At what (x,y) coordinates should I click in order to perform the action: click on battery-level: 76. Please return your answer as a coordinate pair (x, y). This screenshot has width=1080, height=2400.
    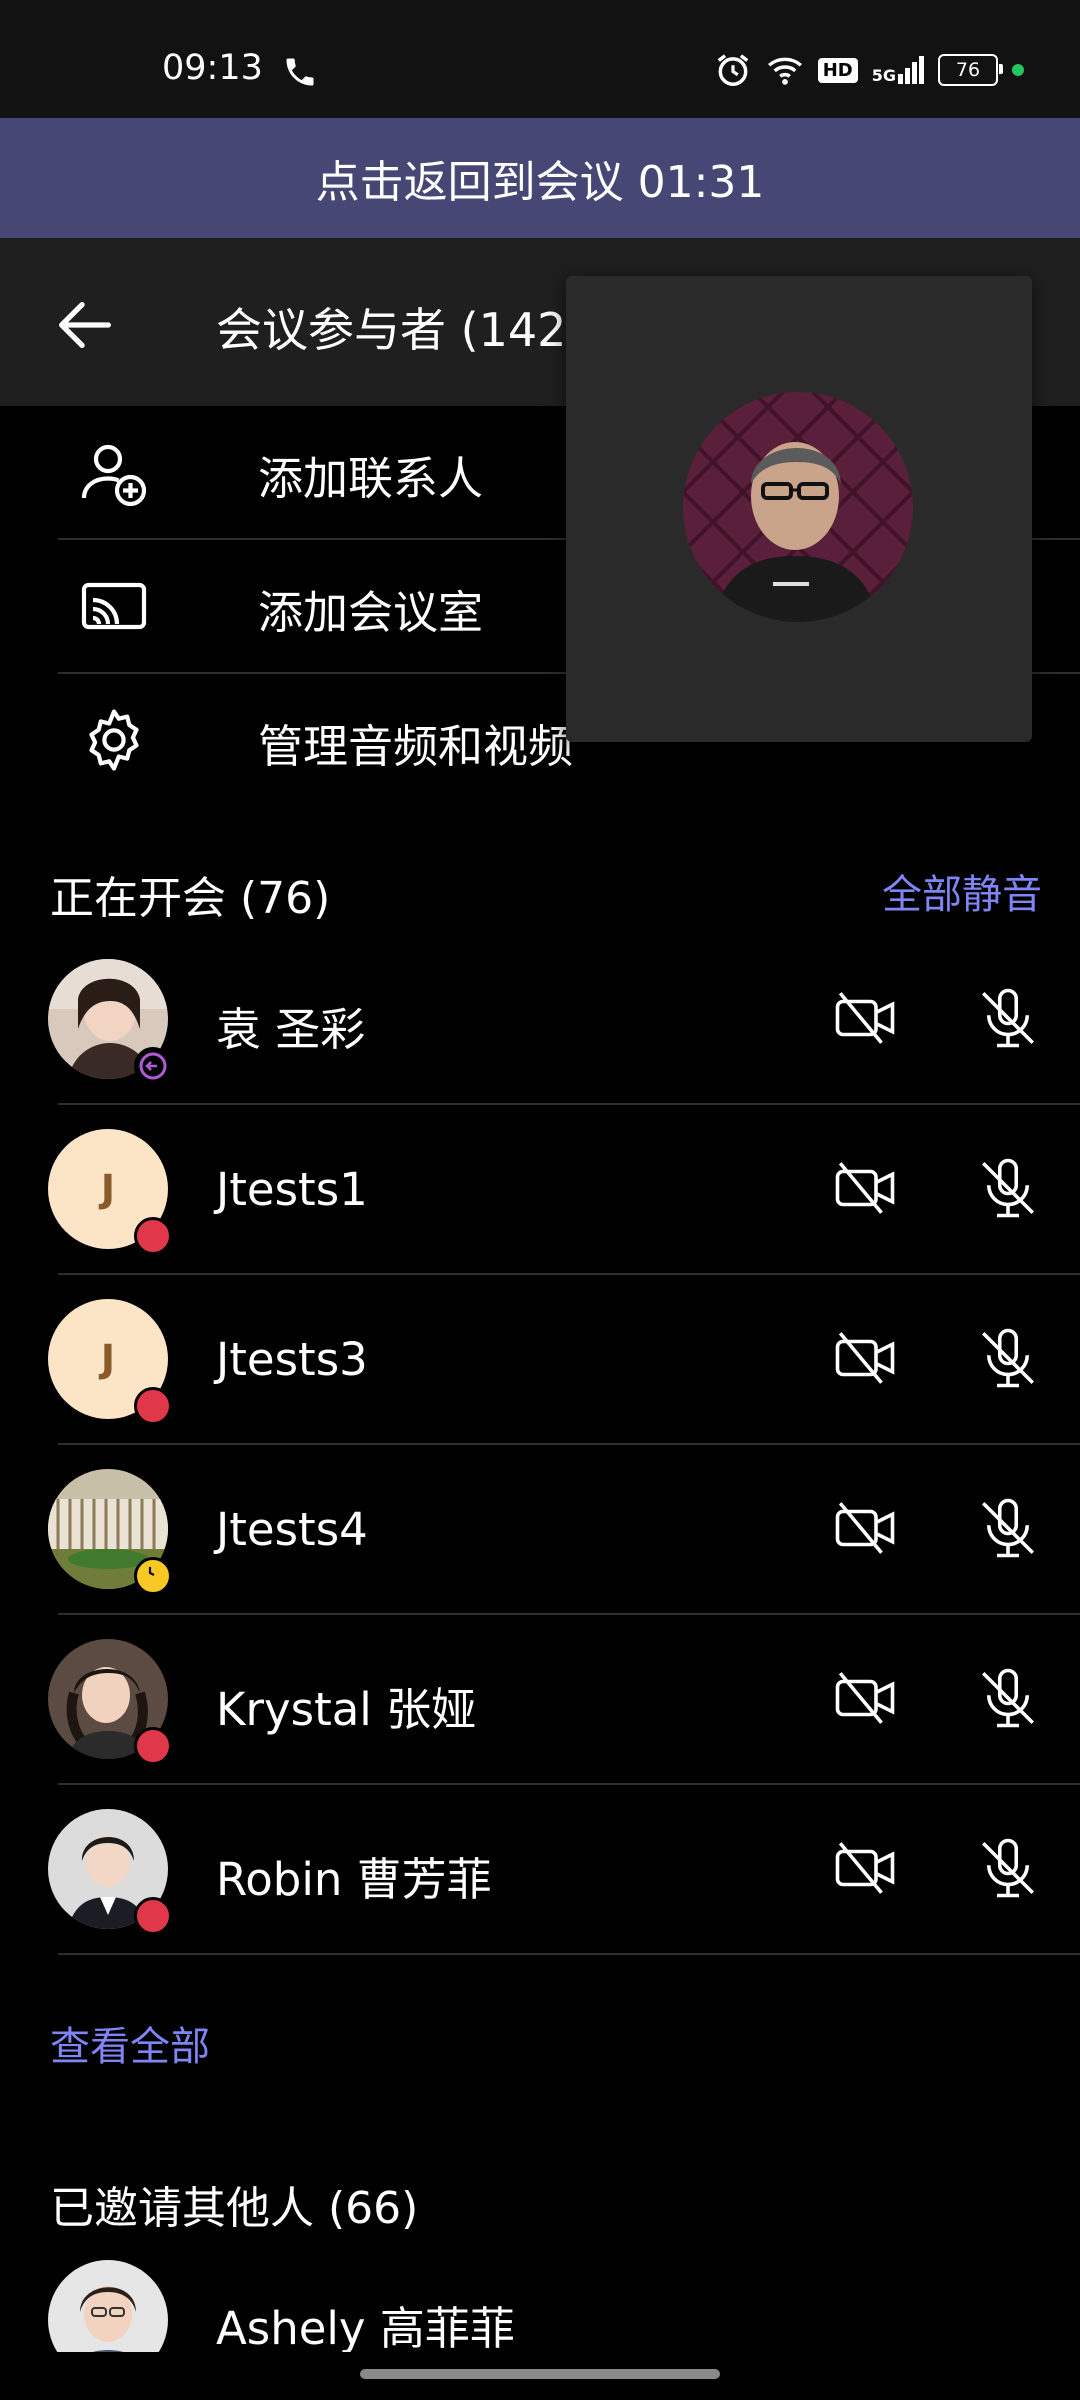
    Looking at the image, I should click on (968, 70).